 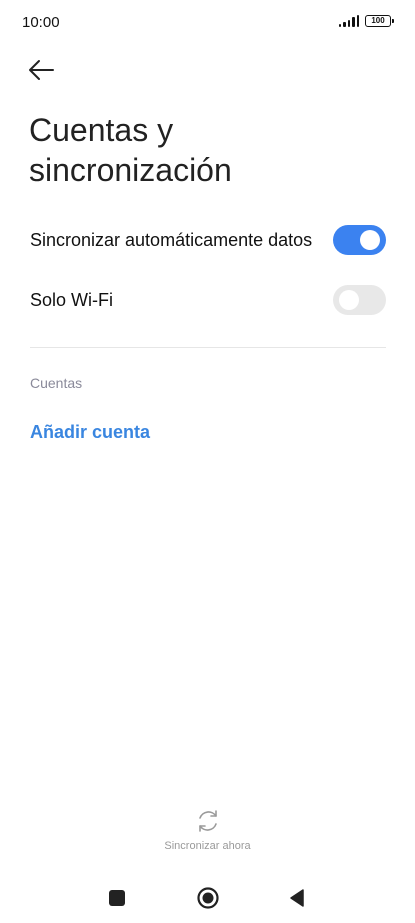 What do you see at coordinates (207, 22) in the screenshot?
I see `status-bar: 10:00 100` at bounding box center [207, 22].